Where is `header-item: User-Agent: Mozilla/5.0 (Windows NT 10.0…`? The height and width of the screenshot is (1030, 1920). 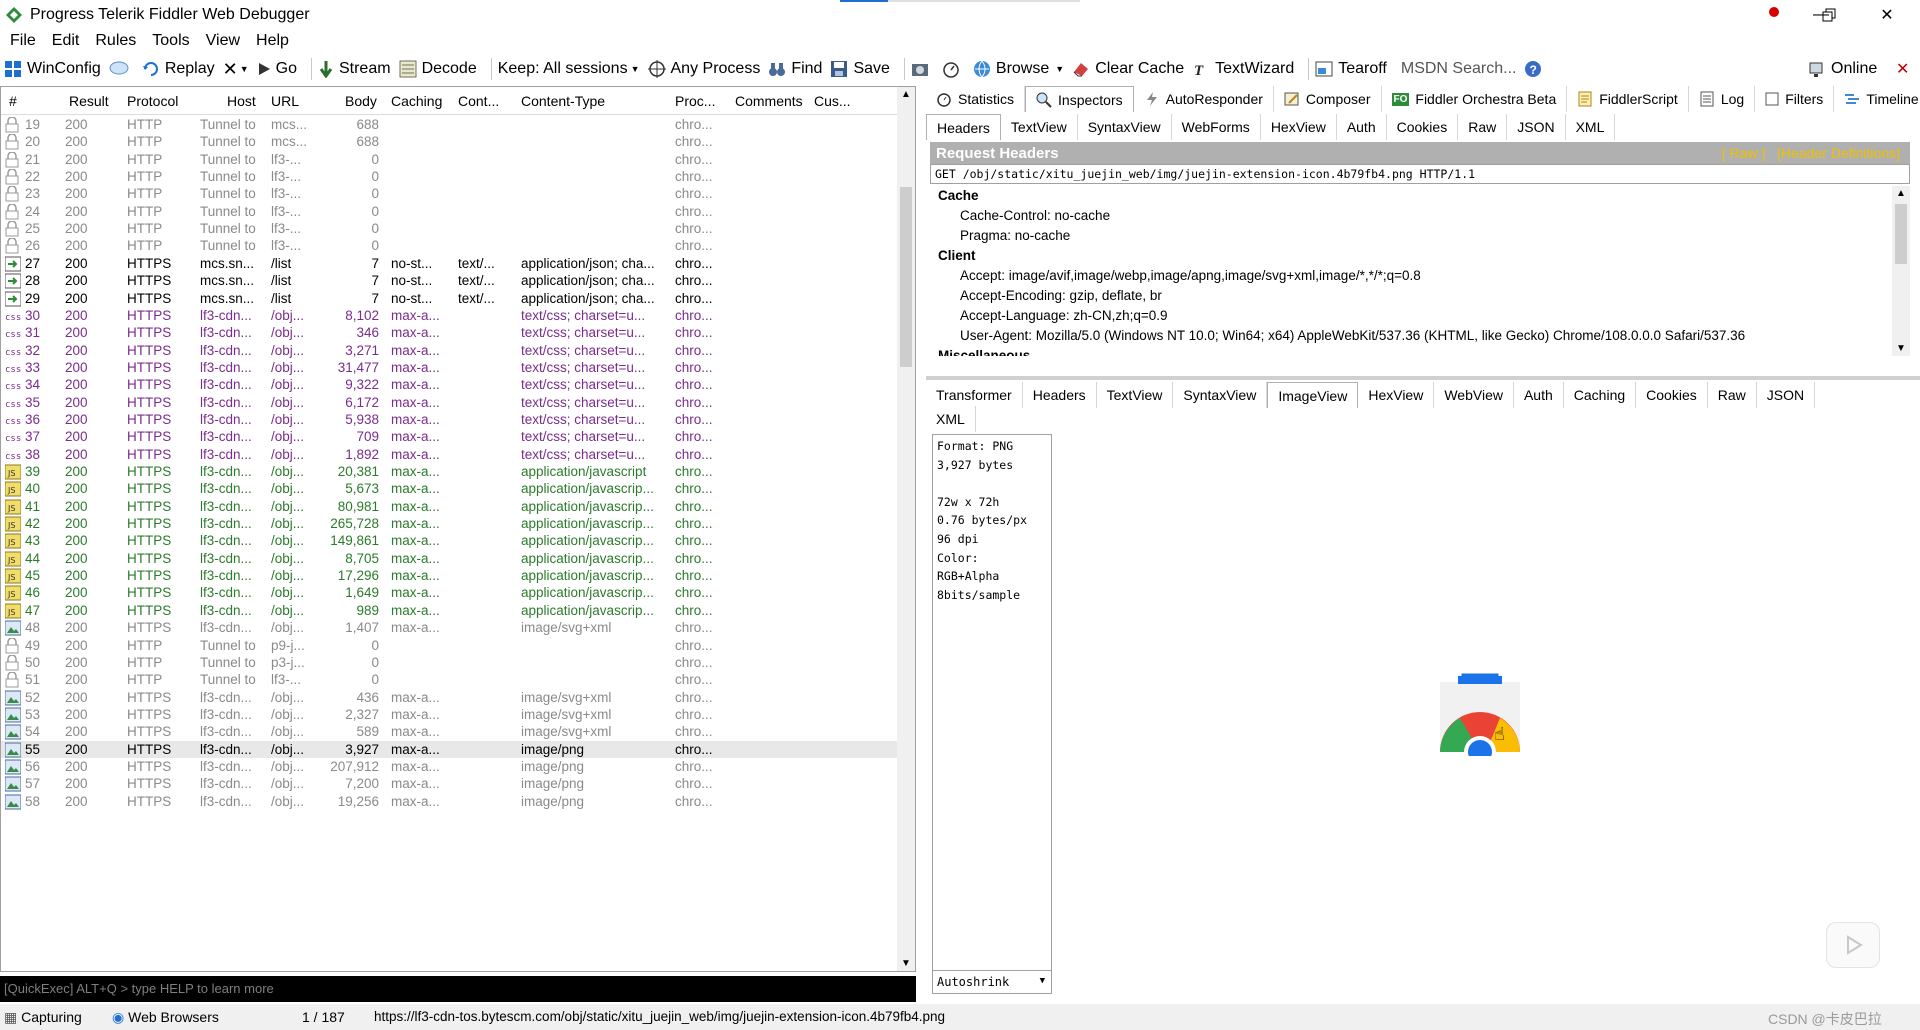
header-item: User-Agent: Mozilla/5.0 (Windows NT 10.0… is located at coordinates (1420, 336).